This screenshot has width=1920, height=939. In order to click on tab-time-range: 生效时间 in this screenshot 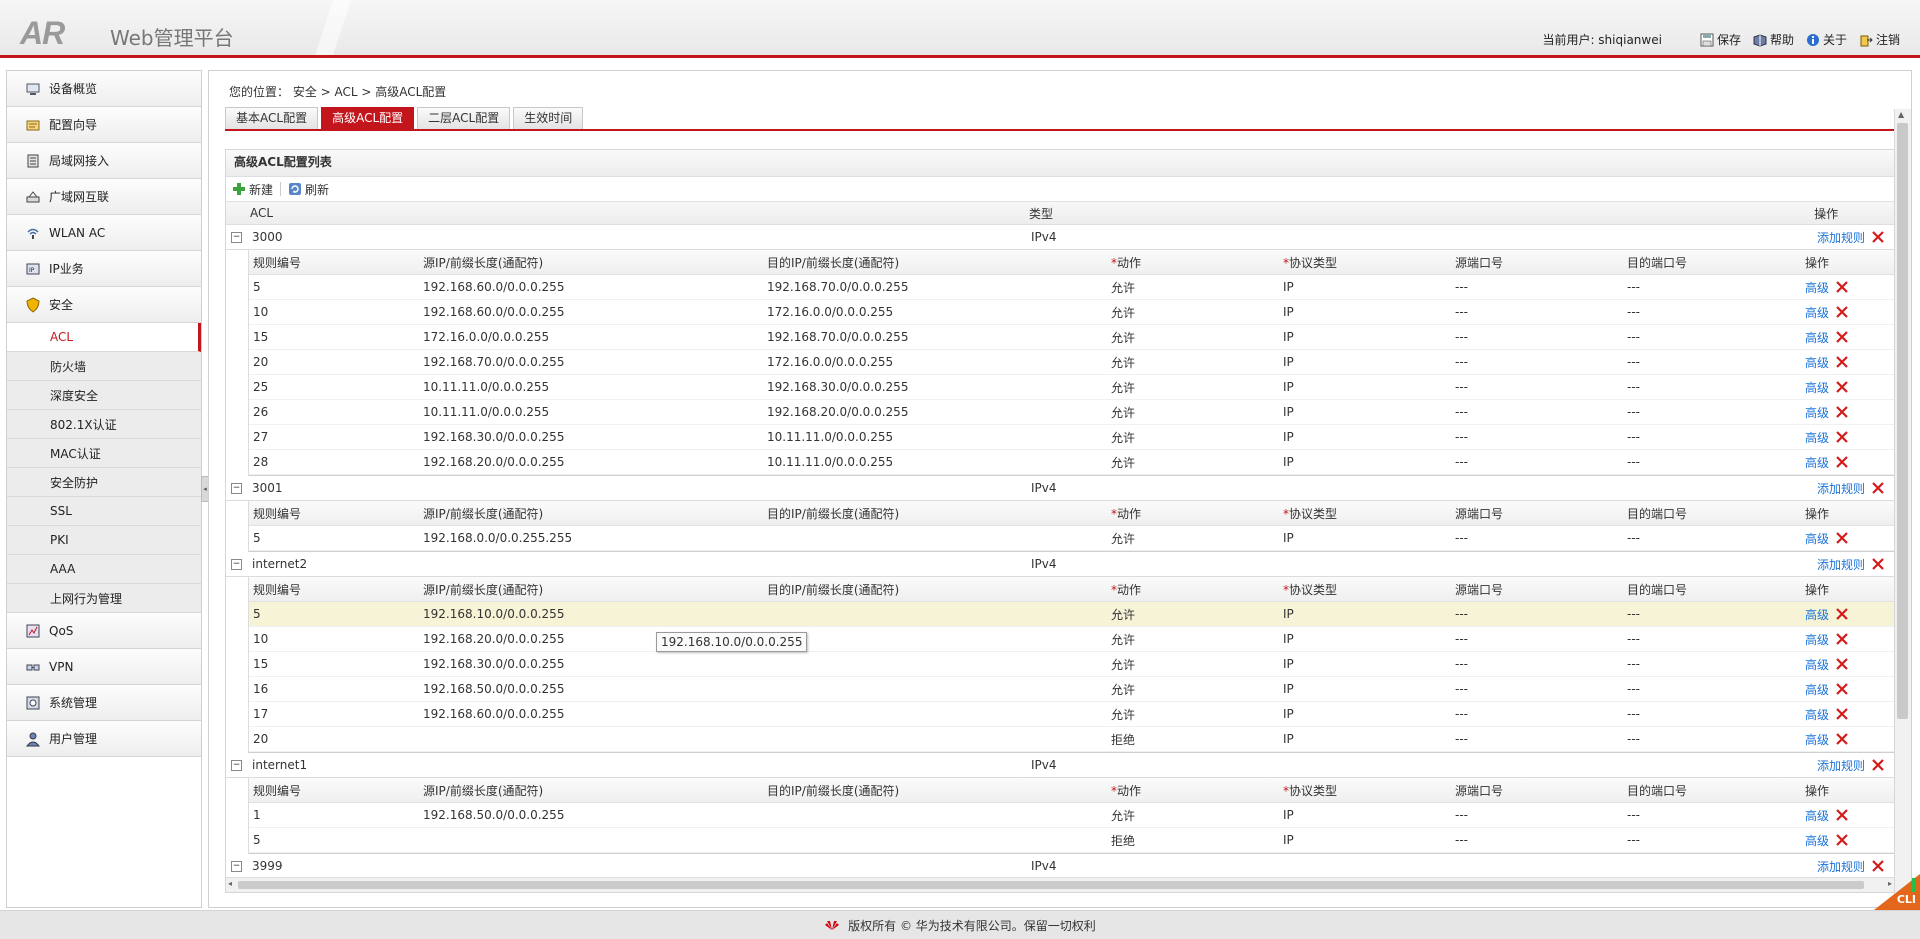, I will do `click(548, 118)`.